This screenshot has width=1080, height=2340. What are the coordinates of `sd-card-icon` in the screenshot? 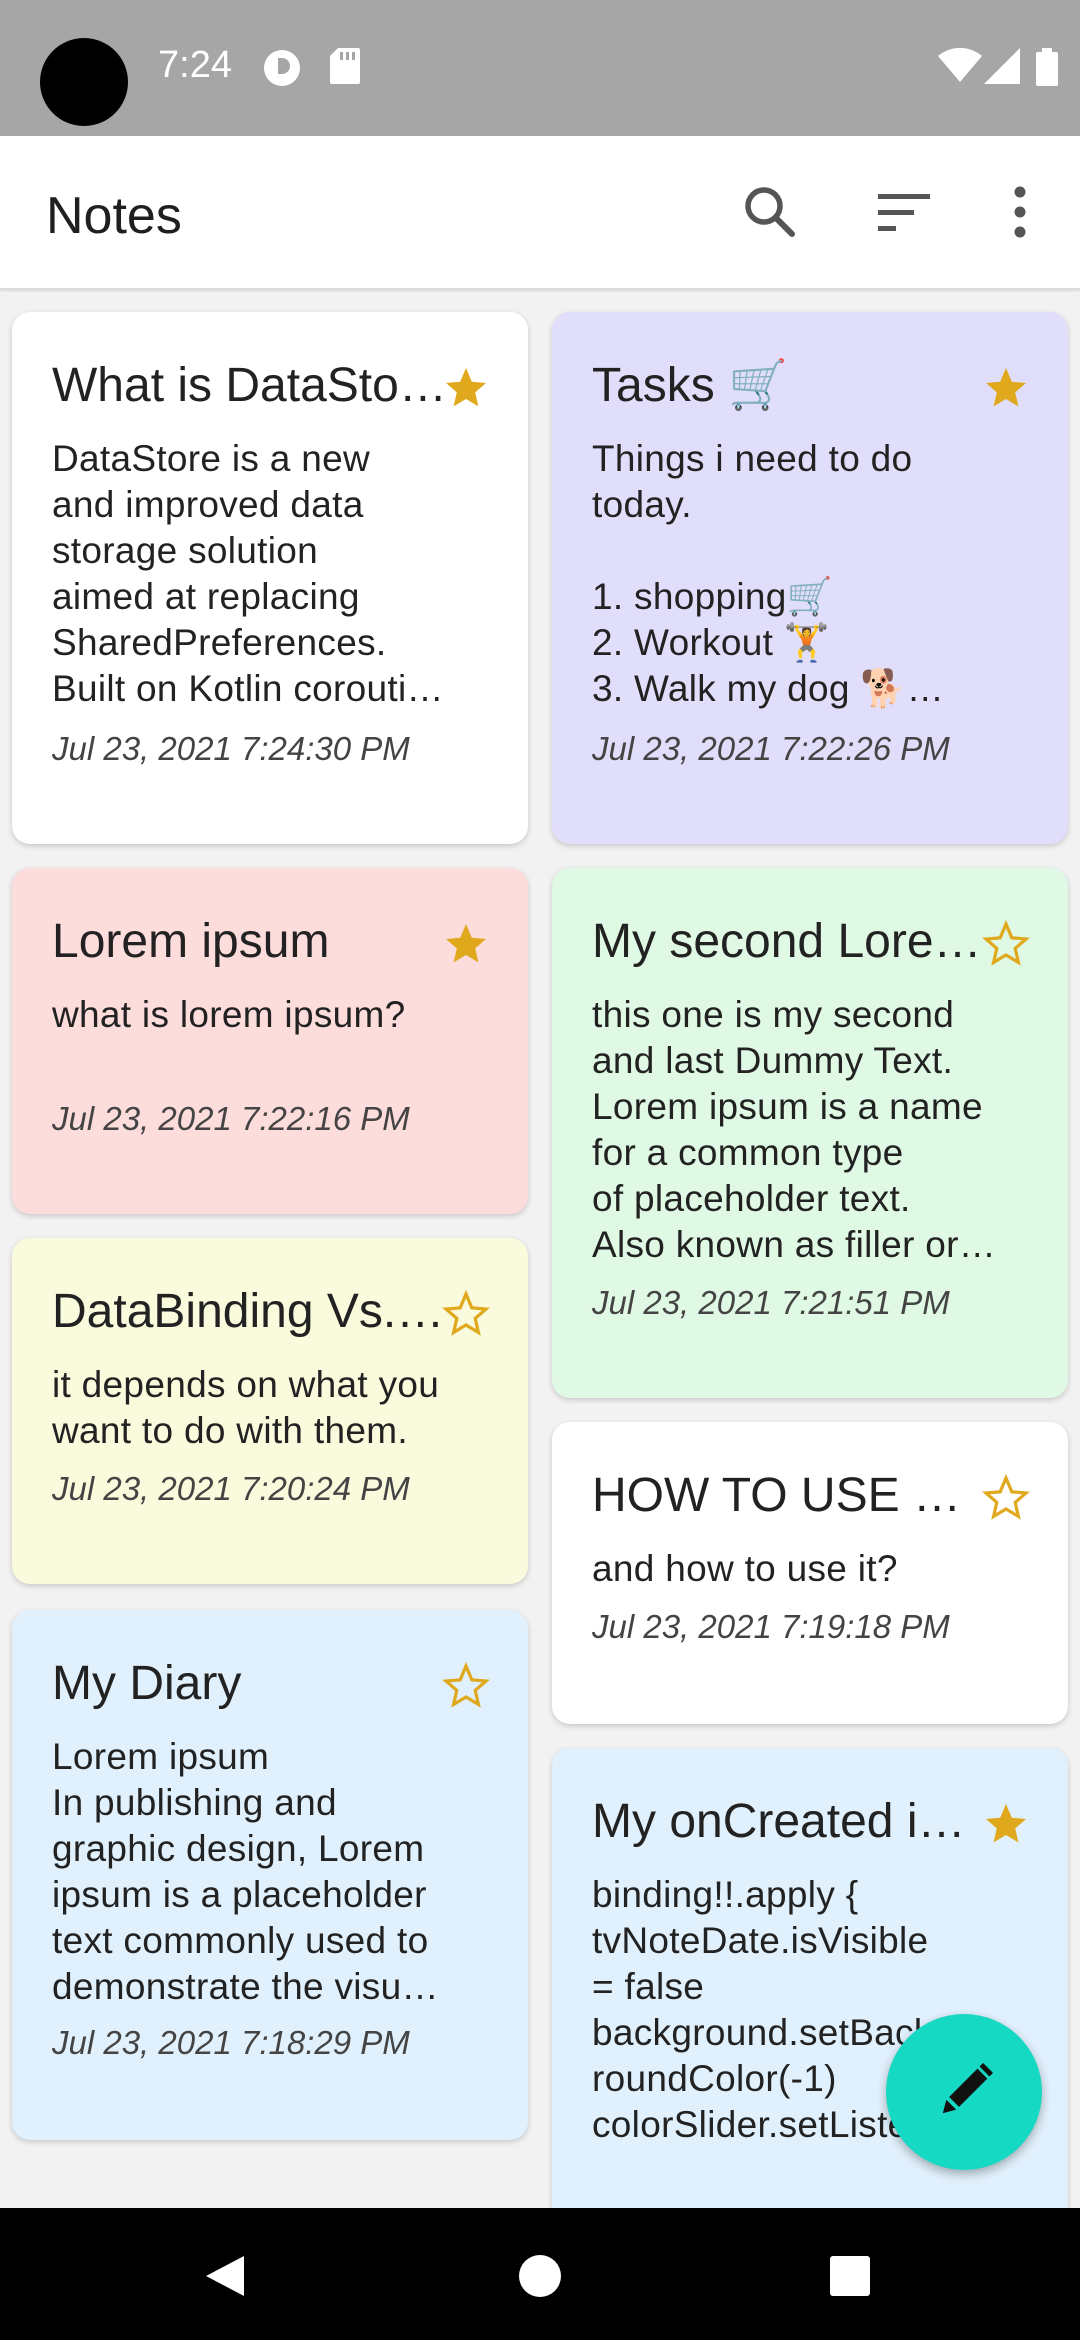 It's located at (345, 66).